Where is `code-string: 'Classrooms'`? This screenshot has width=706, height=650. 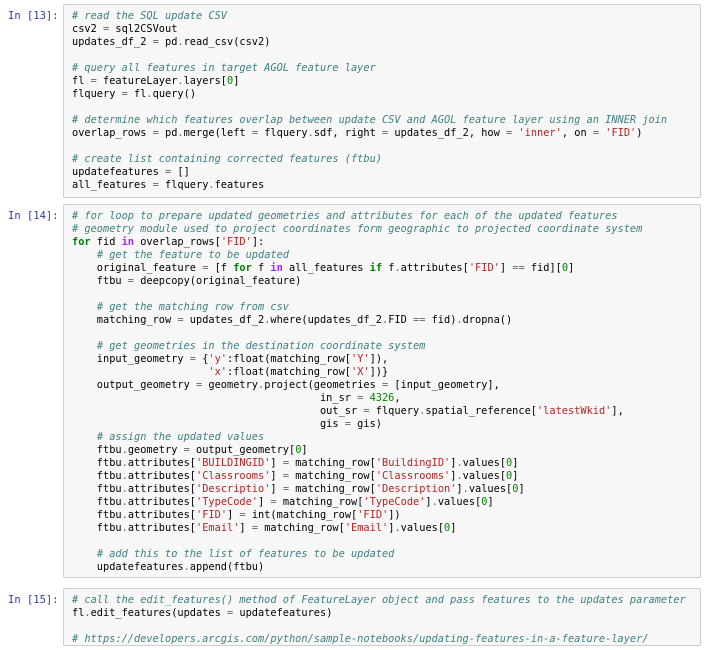 code-string: 'Classrooms' is located at coordinates (413, 476).